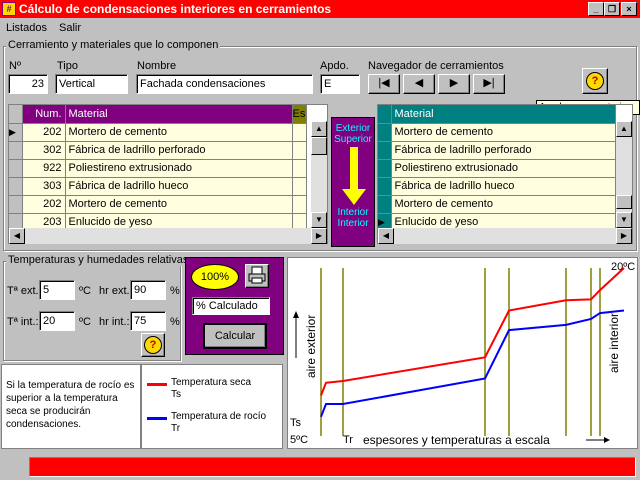 Image resolution: width=640 pixels, height=480 pixels. Describe the element at coordinates (319, 174) in the screenshot. I see `left-grid-vscroll: ▲ ▼` at that location.